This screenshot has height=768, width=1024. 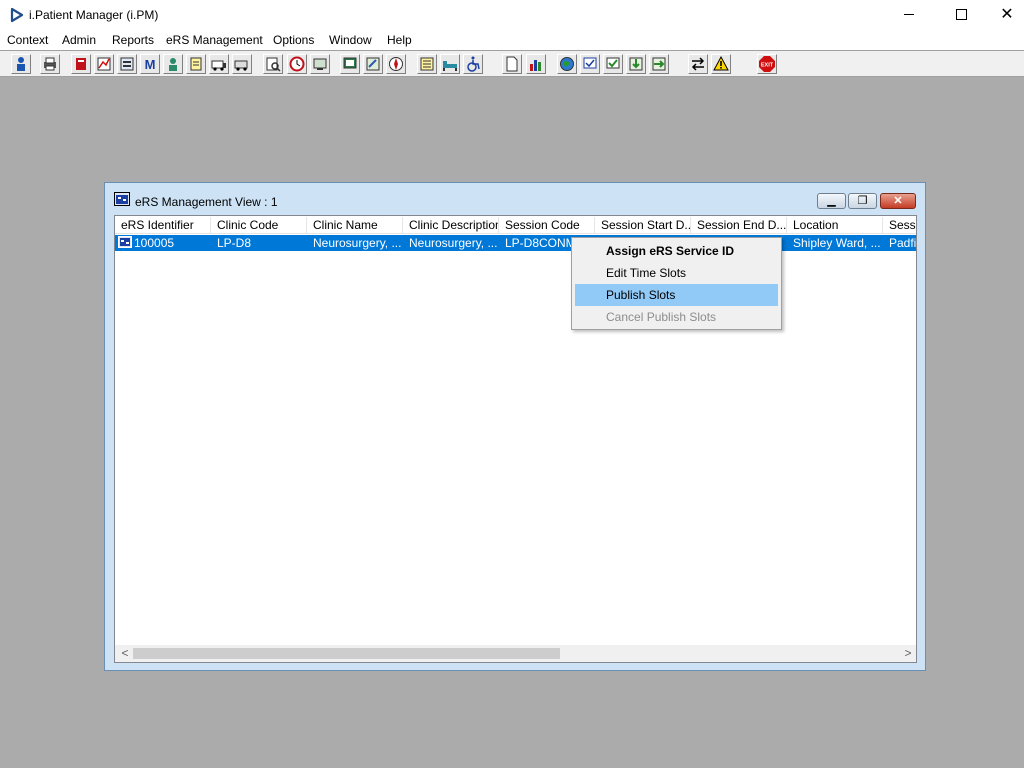 I want to click on form-icon, so click(x=127, y=64).